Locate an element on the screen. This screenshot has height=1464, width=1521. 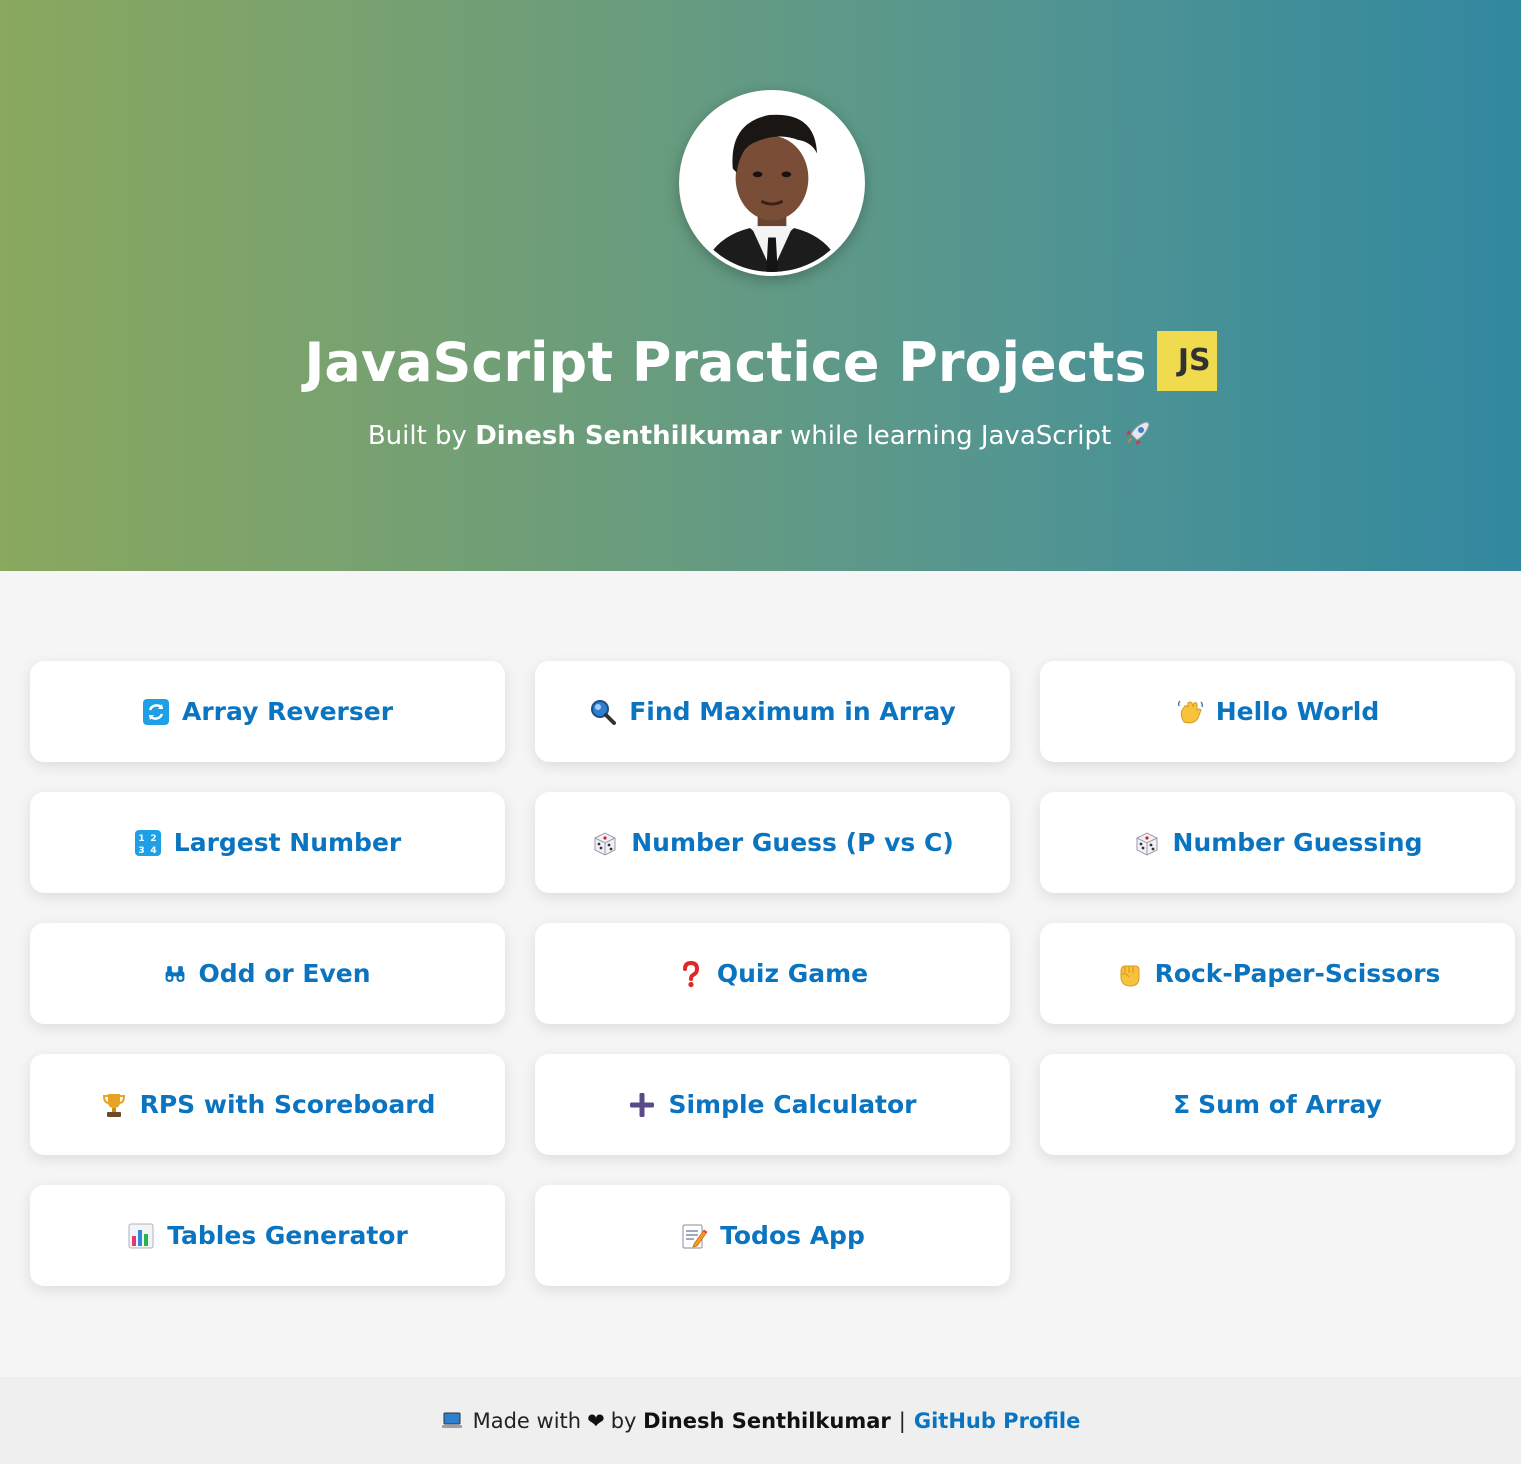
svg-text: 2 is located at coordinates (153, 839).